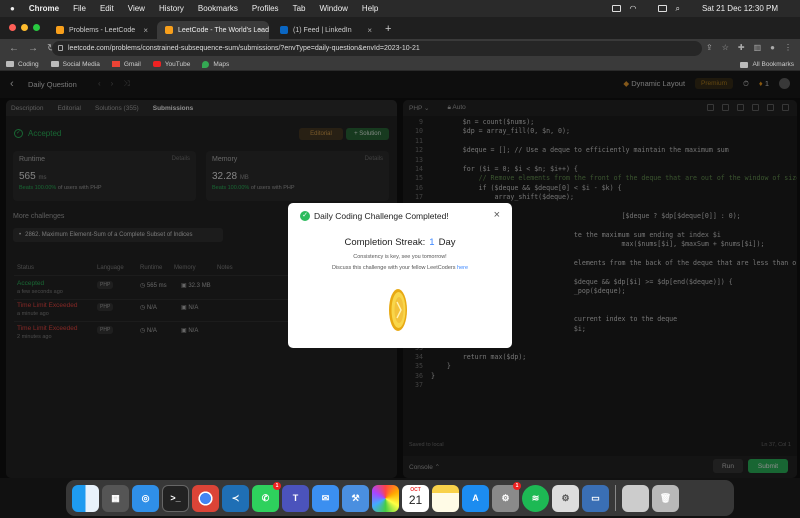  Describe the element at coordinates (235, 498) in the screenshot. I see `vscode-icon: ≺` at that location.